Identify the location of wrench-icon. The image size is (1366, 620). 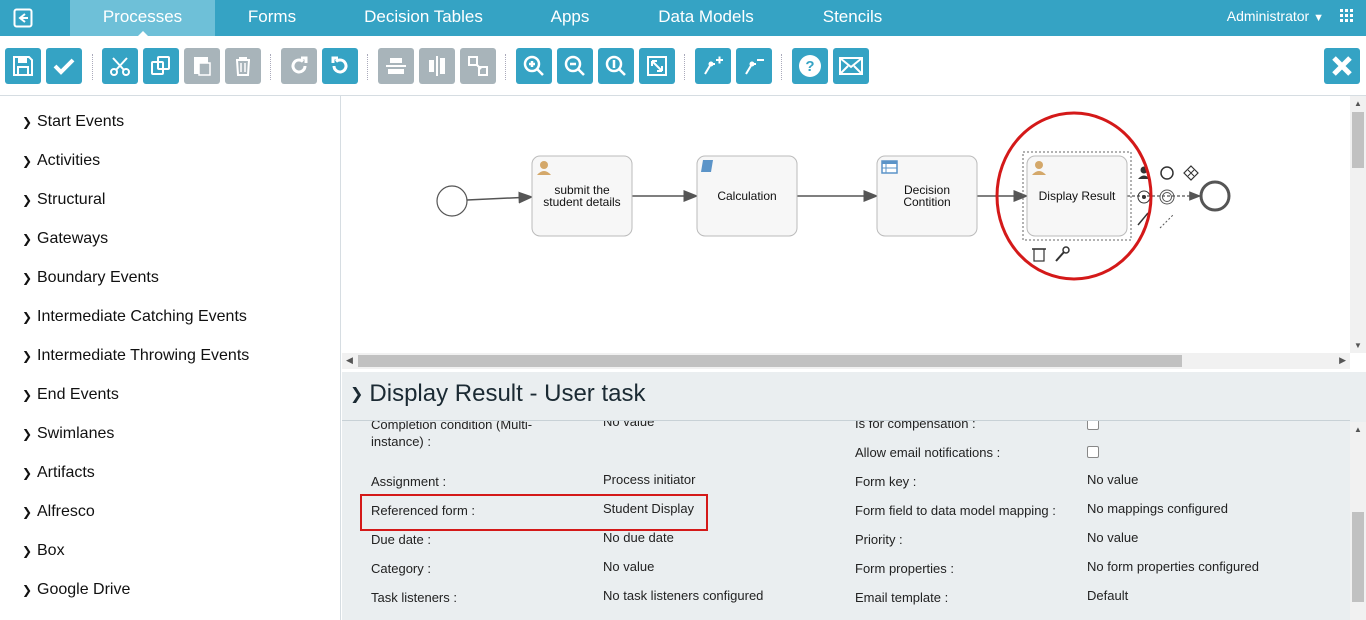
(1062, 254).